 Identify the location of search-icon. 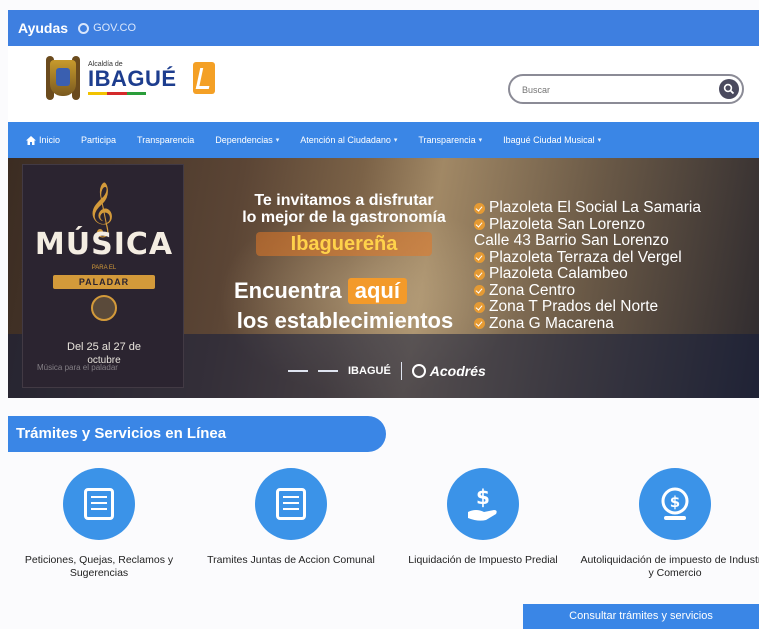
(729, 89).